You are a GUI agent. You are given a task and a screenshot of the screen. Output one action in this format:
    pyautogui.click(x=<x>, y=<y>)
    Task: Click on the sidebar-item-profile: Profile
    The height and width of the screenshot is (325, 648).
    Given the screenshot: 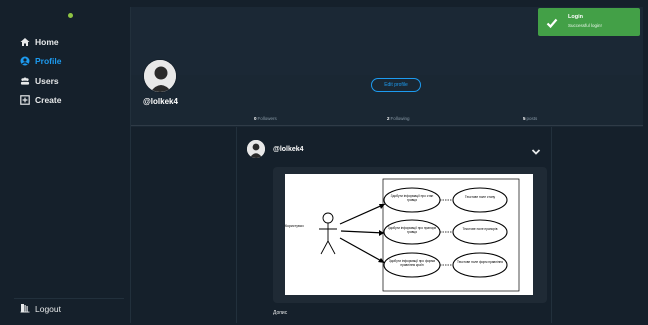 What is the action you would take?
    pyautogui.click(x=40, y=62)
    